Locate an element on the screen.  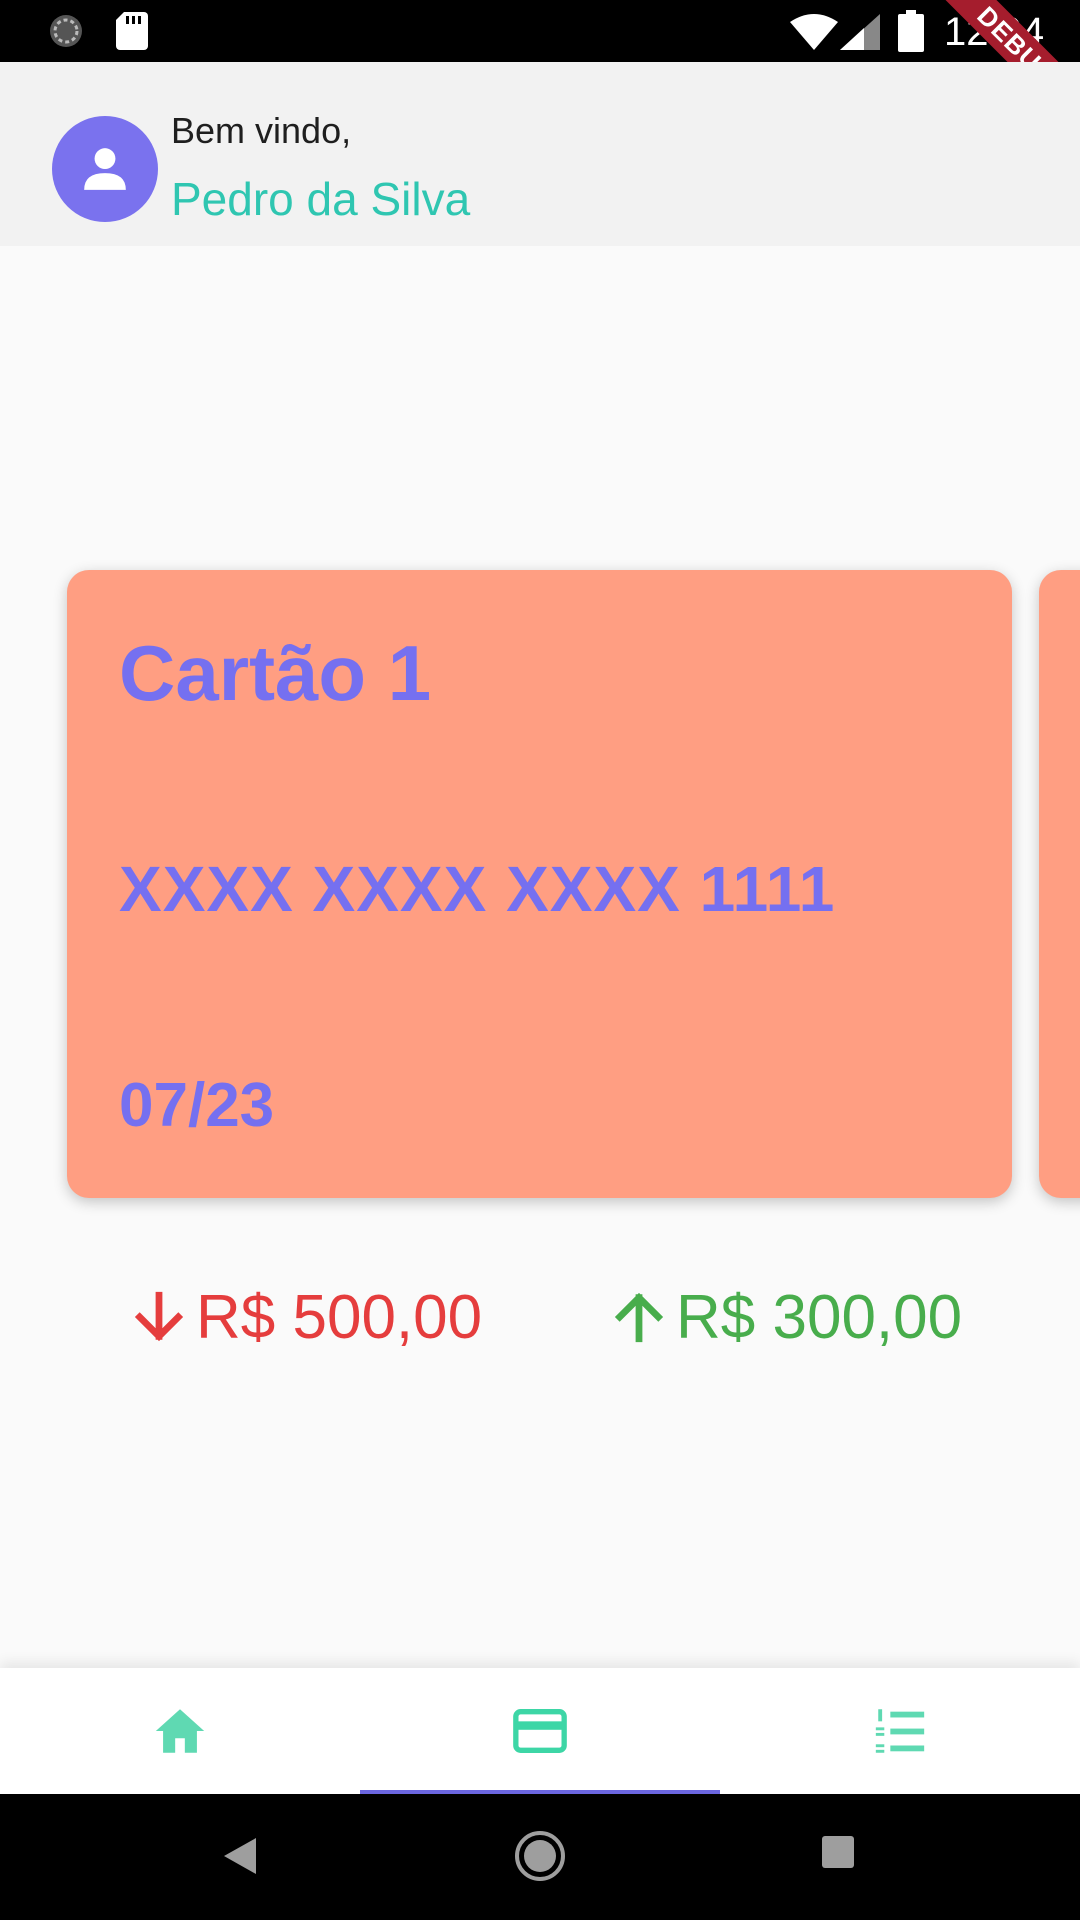
nav-cards is located at coordinates (540, 1731).